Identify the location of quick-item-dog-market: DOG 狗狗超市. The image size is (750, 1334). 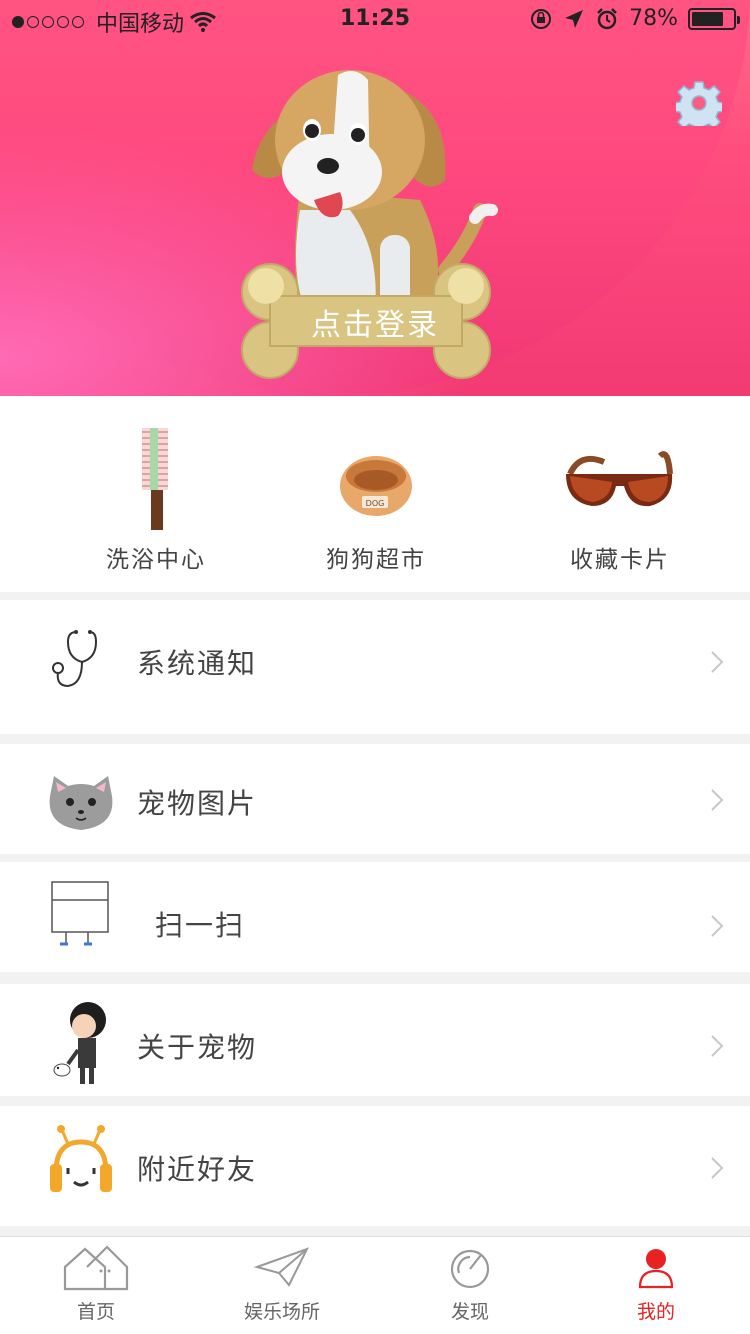
(376, 500).